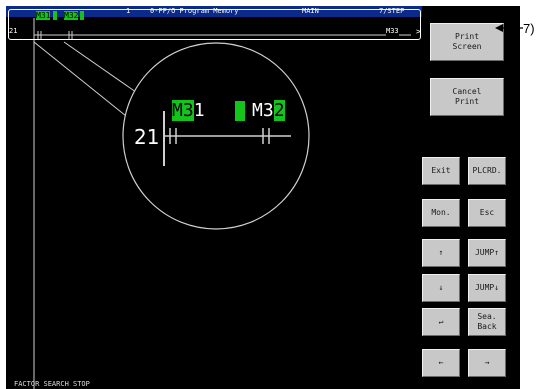 Image resolution: width=555 pixels, height=389 pixels. I want to click on down-arrow-button: ↓, so click(441, 288).